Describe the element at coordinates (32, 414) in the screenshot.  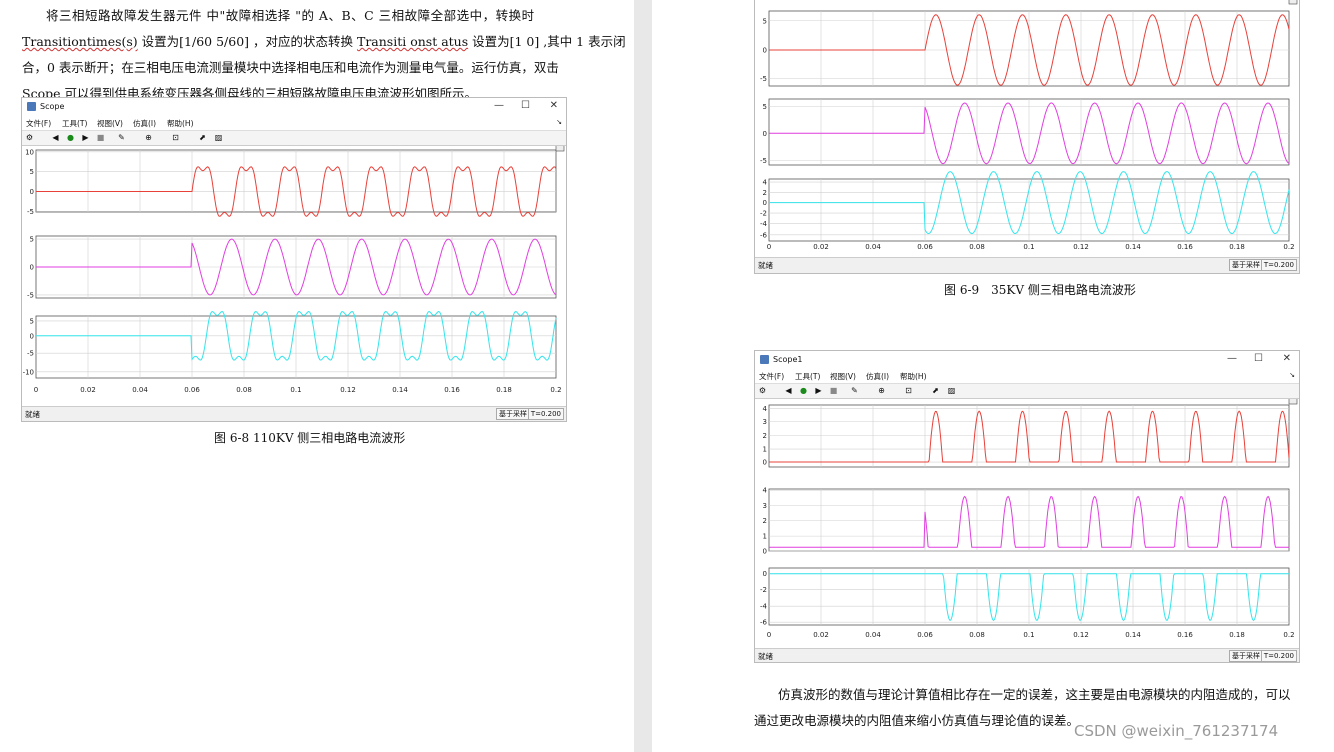
I see `status-text: 就绪` at that location.